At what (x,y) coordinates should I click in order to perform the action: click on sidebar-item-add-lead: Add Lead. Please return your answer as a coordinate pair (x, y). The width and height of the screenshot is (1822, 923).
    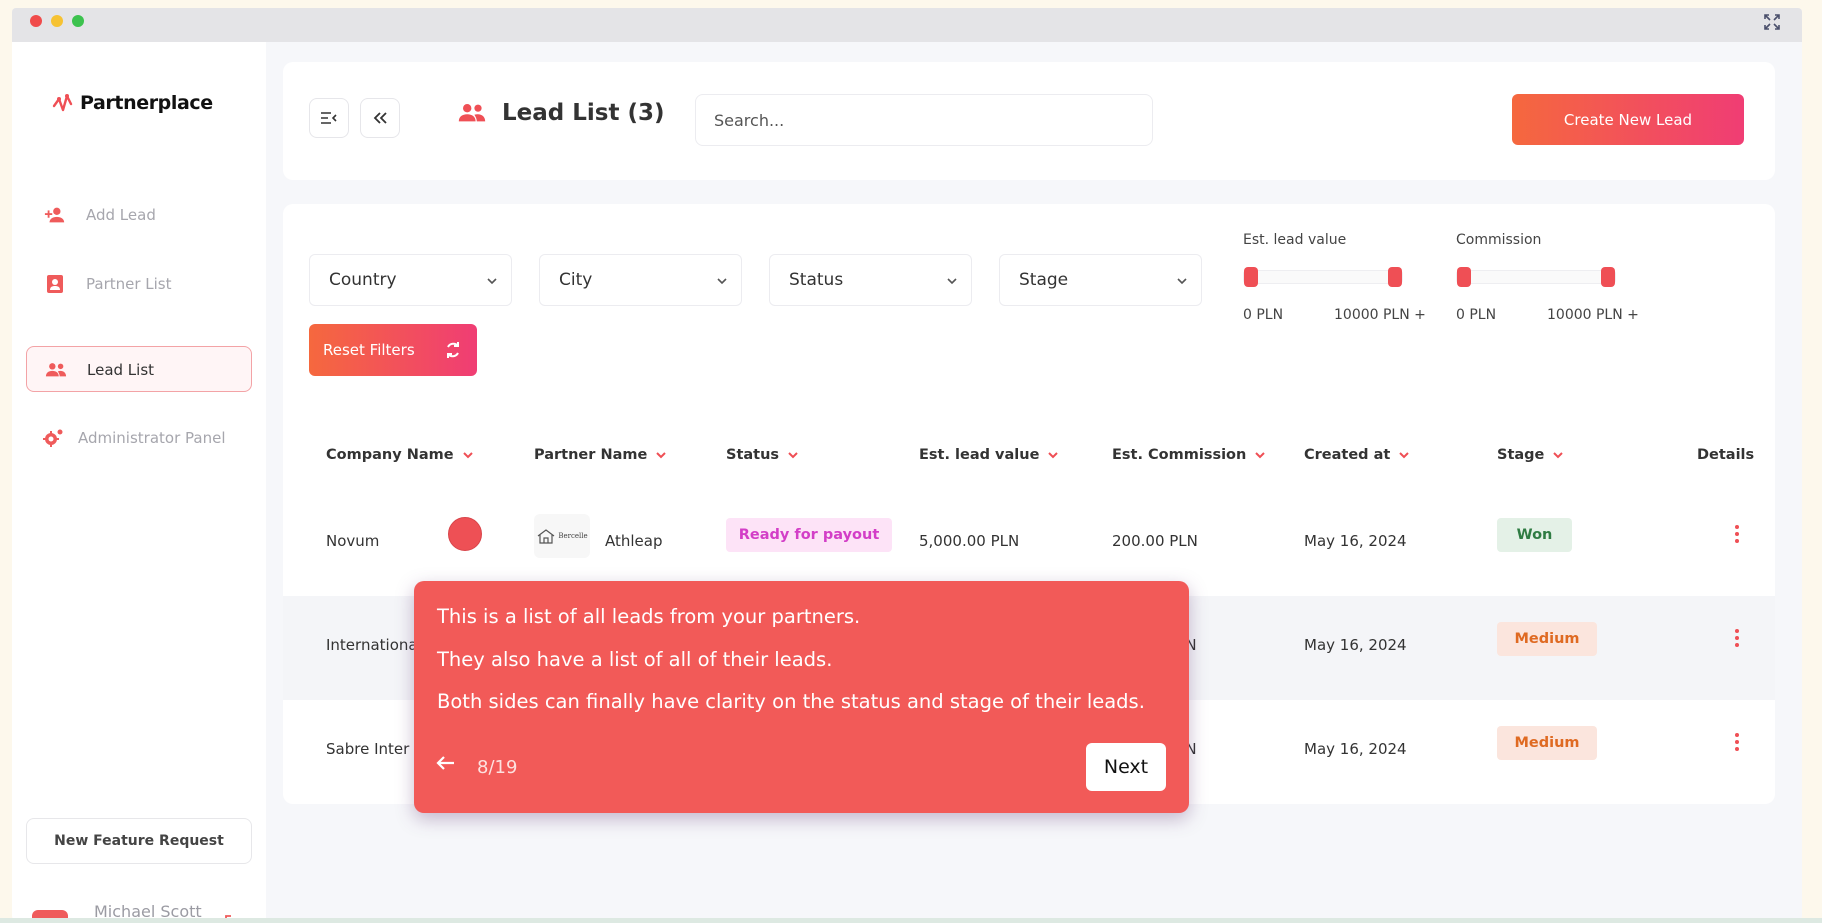
    Looking at the image, I should click on (139, 215).